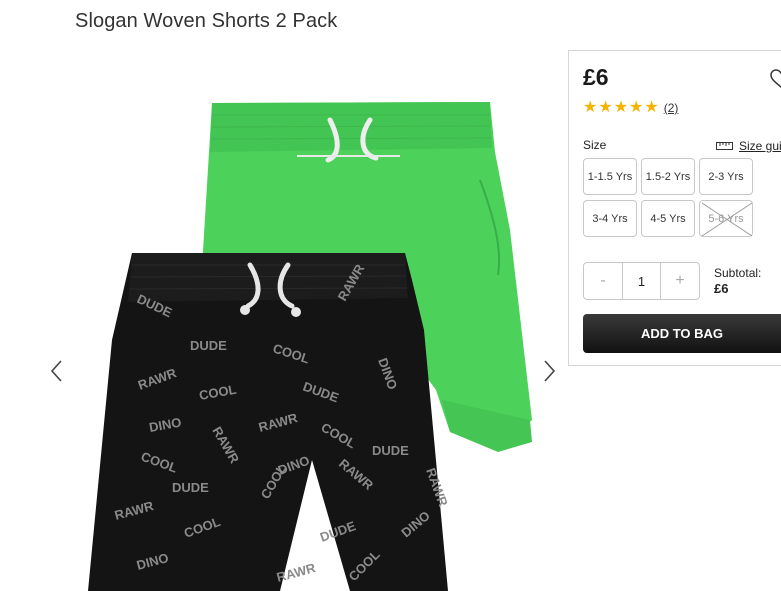 This screenshot has height=591, width=781. I want to click on size-guide-link: Size guide, so click(748, 146).